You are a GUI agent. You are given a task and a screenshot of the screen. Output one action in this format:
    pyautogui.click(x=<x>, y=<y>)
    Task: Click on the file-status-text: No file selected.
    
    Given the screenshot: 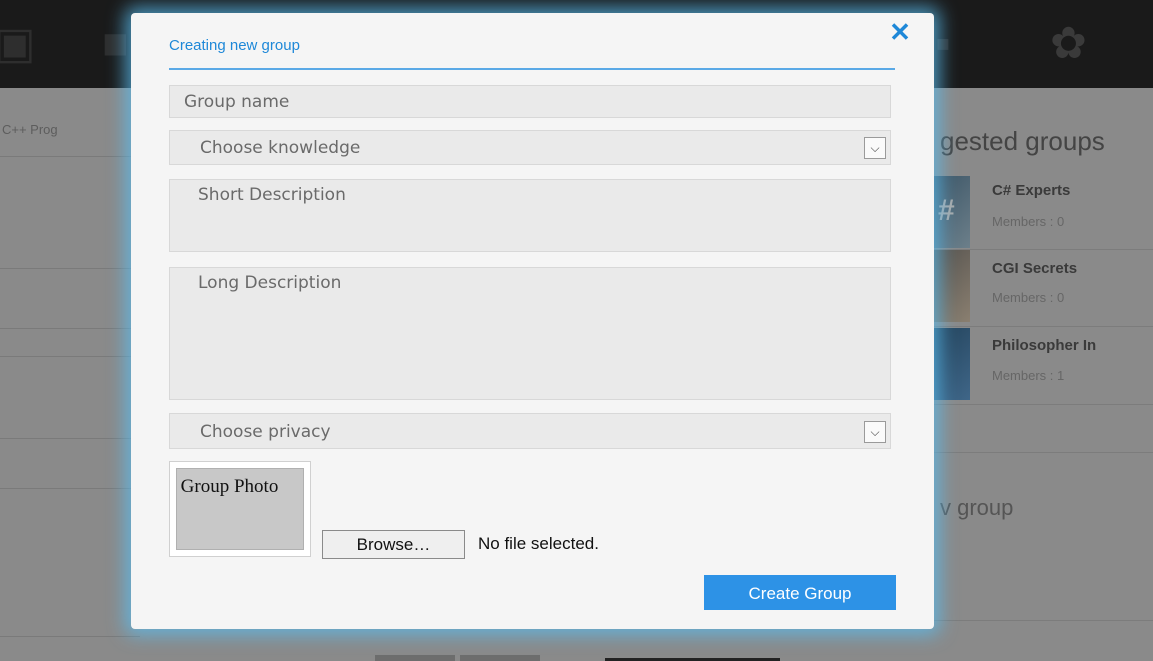 What is the action you would take?
    pyautogui.click(x=538, y=543)
    